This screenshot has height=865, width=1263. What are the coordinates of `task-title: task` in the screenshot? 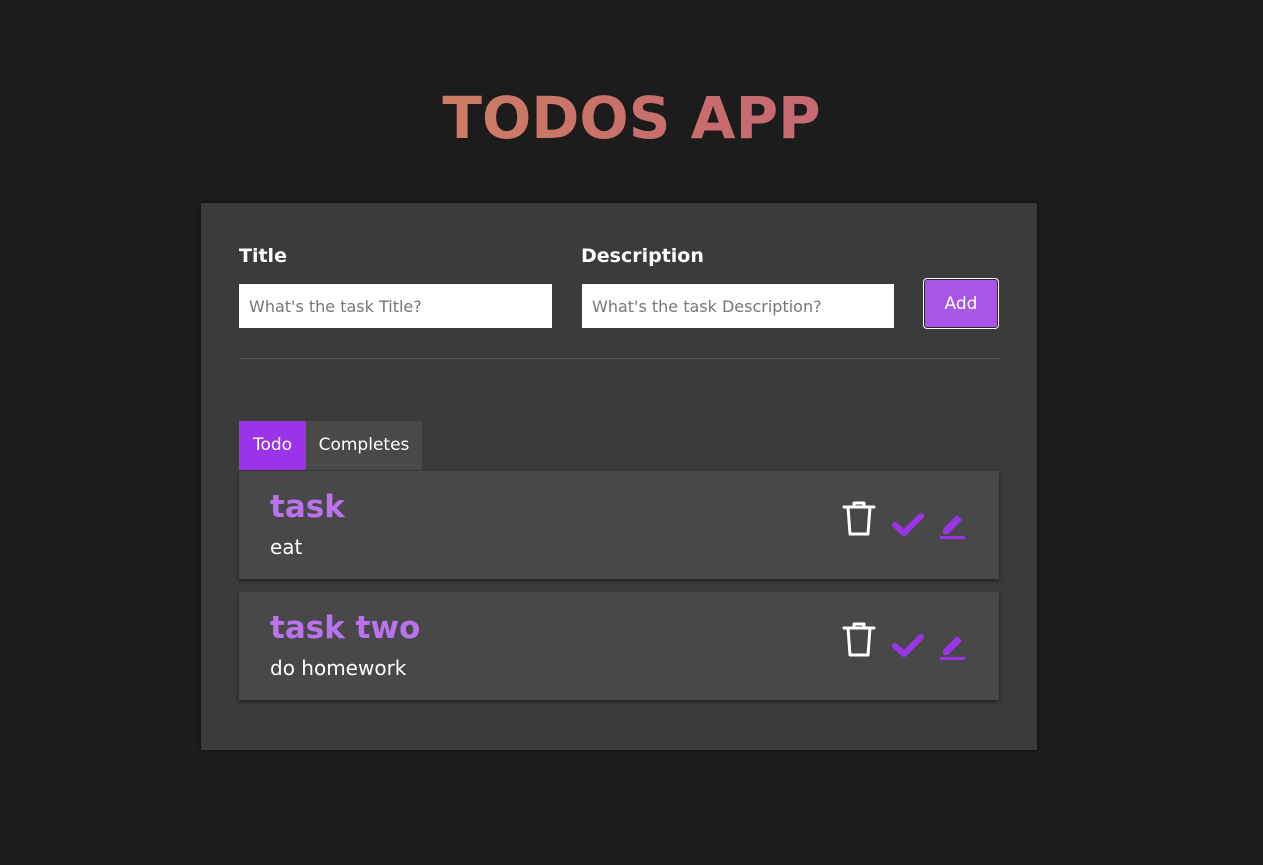 It's located at (307, 507).